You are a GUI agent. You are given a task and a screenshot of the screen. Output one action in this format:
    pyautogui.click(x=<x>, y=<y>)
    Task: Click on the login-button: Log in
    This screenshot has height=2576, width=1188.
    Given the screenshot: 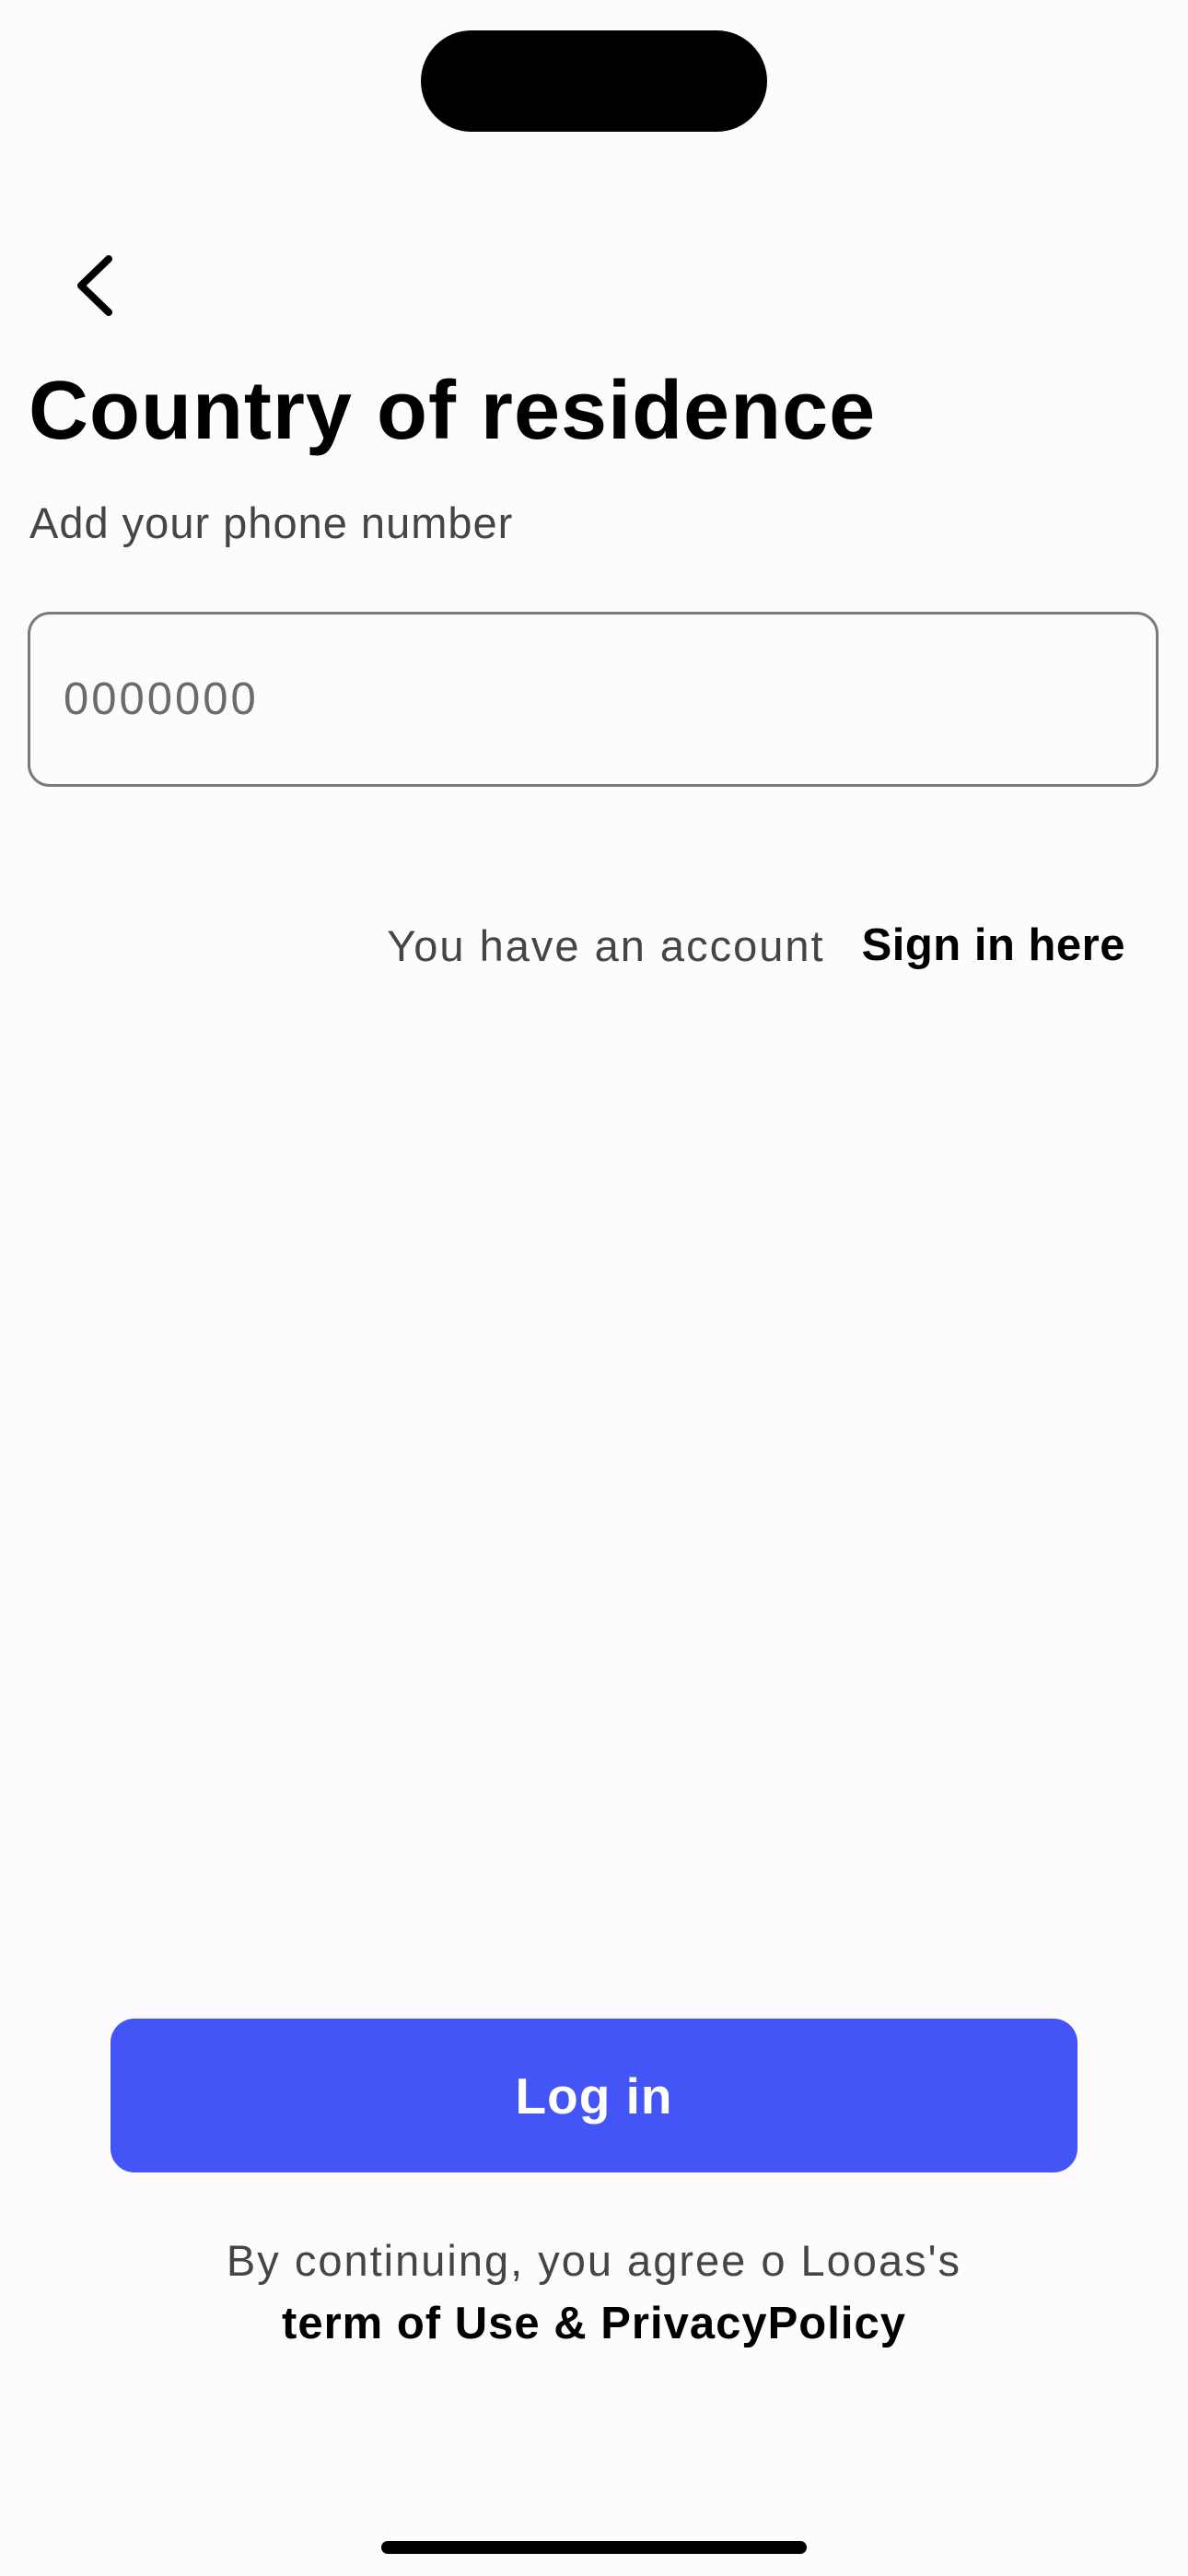 What is the action you would take?
    pyautogui.click(x=594, y=2096)
    